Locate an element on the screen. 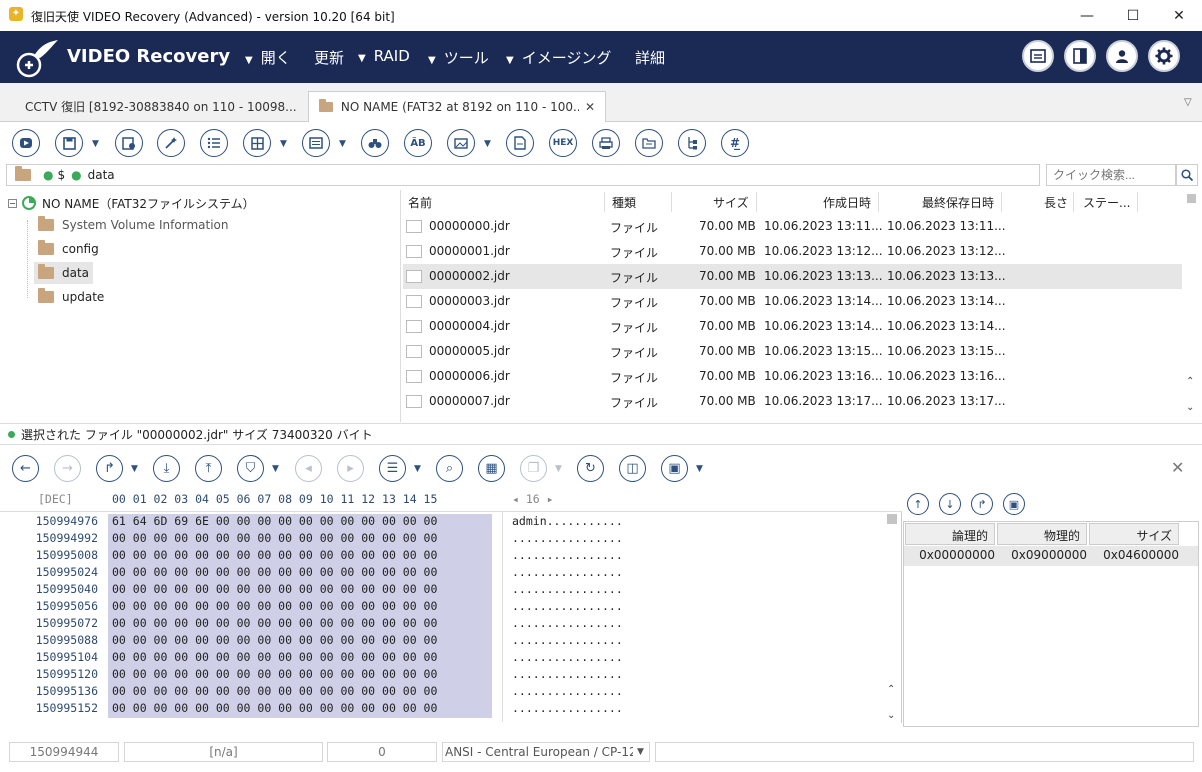 Image resolution: width=1202 pixels, height=772 pixels. forward-button: → is located at coordinates (67, 468).